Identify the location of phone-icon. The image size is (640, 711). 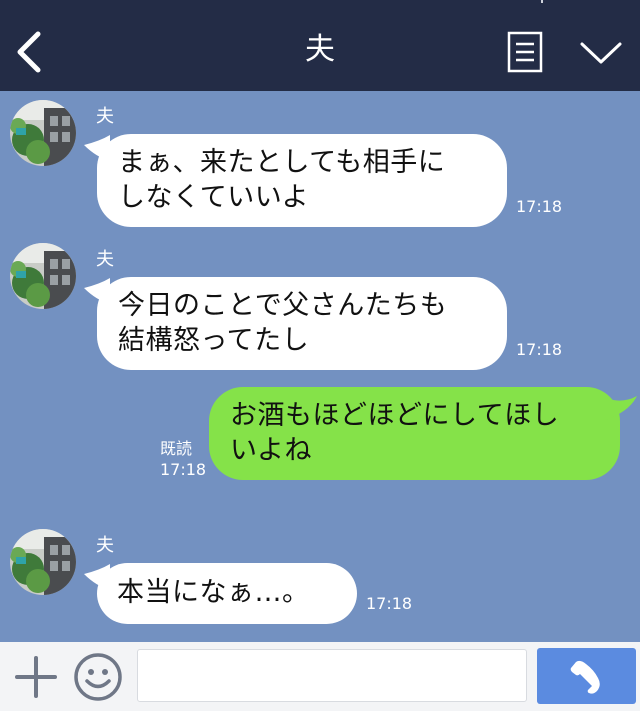
(585, 677).